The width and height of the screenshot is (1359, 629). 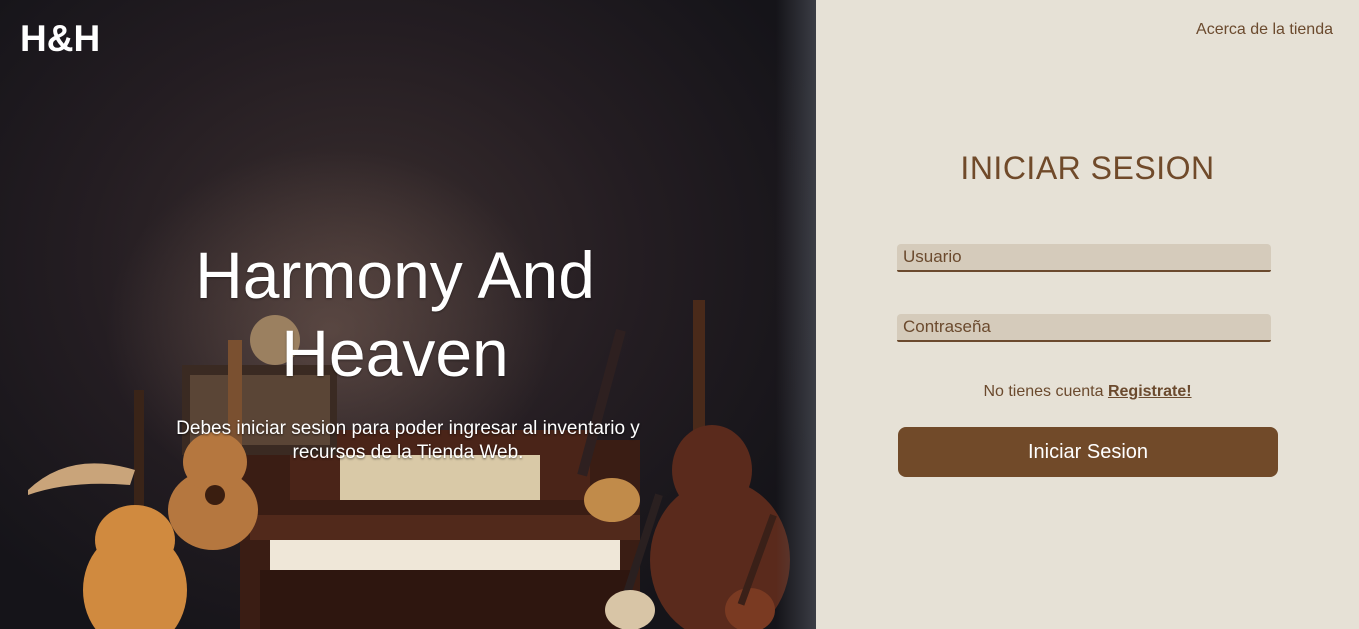 What do you see at coordinates (60, 39) in the screenshot?
I see `brand-logo: H&H` at bounding box center [60, 39].